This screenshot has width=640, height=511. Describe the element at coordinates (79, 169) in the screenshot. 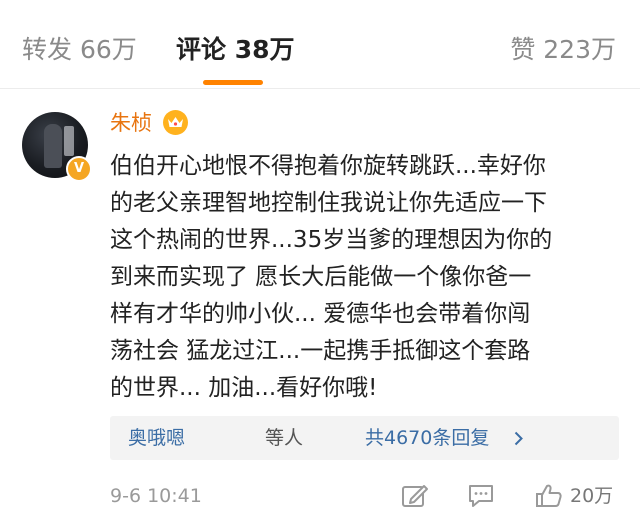

I see `verified-badge-icon: V` at that location.